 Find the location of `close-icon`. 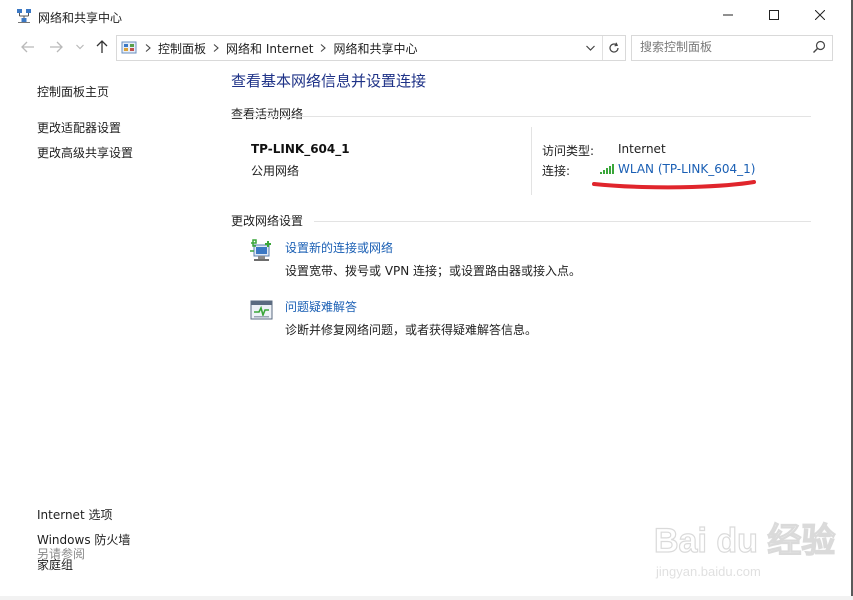

close-icon is located at coordinates (820, 15).